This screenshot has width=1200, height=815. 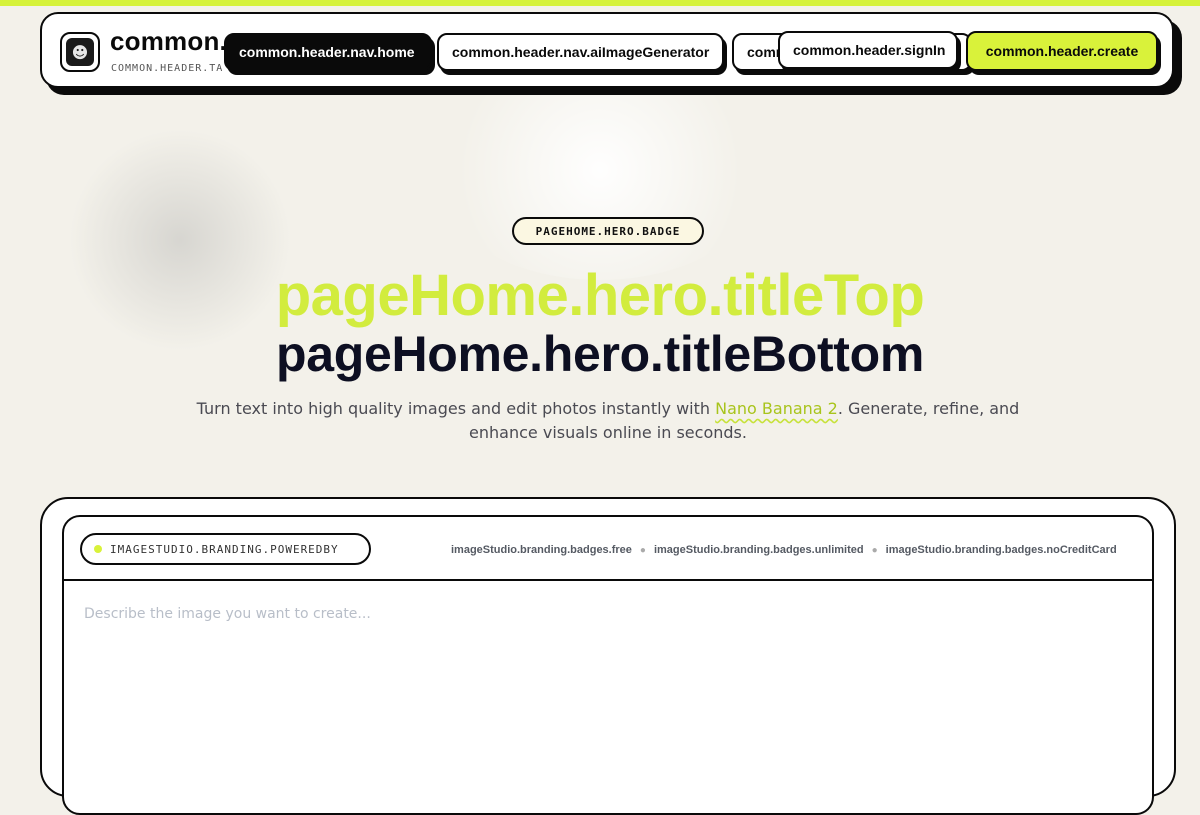 I want to click on nav-item-ai-image-generator: common.header.nav.aiImageGenerator, so click(x=580, y=52).